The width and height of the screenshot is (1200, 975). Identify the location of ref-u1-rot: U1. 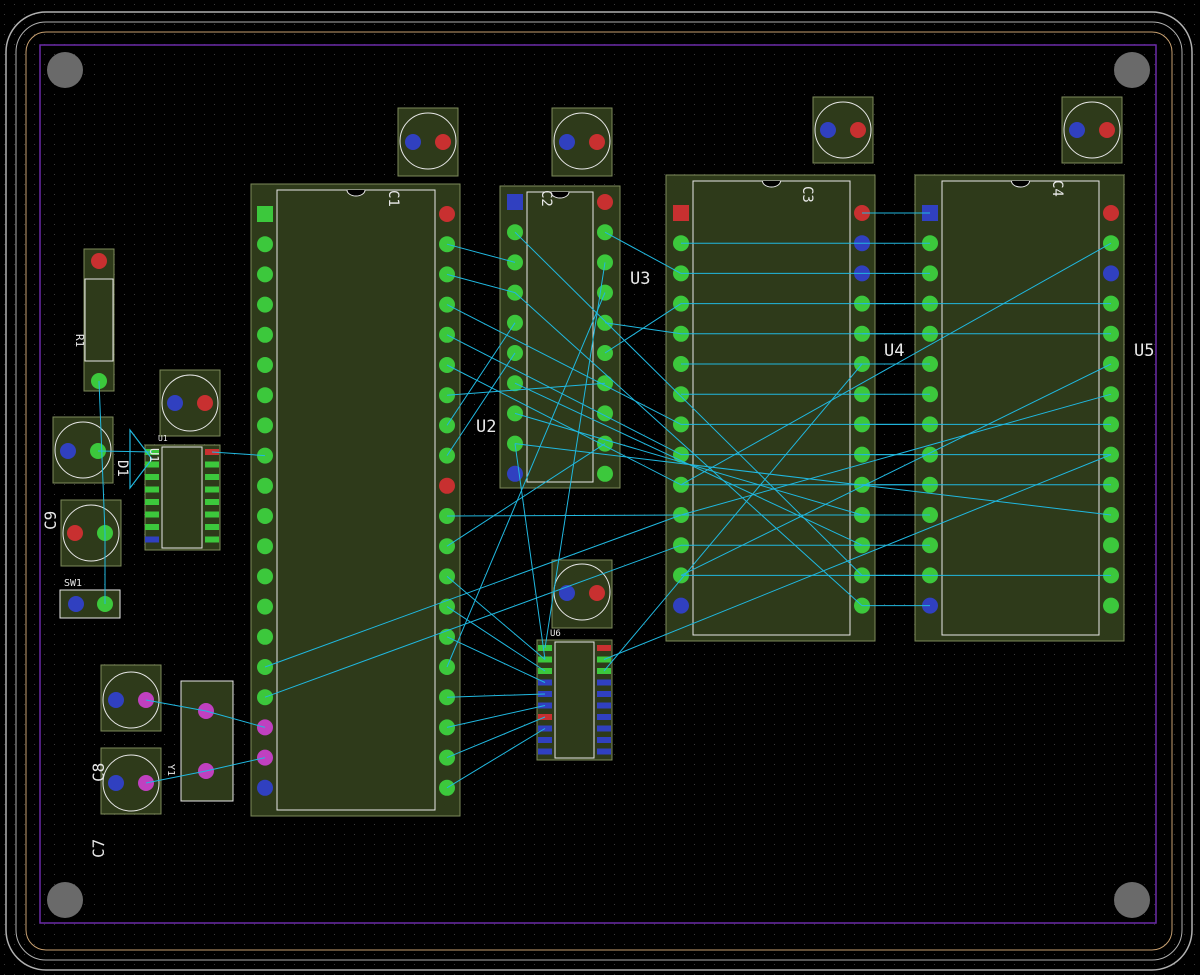
(154, 455).